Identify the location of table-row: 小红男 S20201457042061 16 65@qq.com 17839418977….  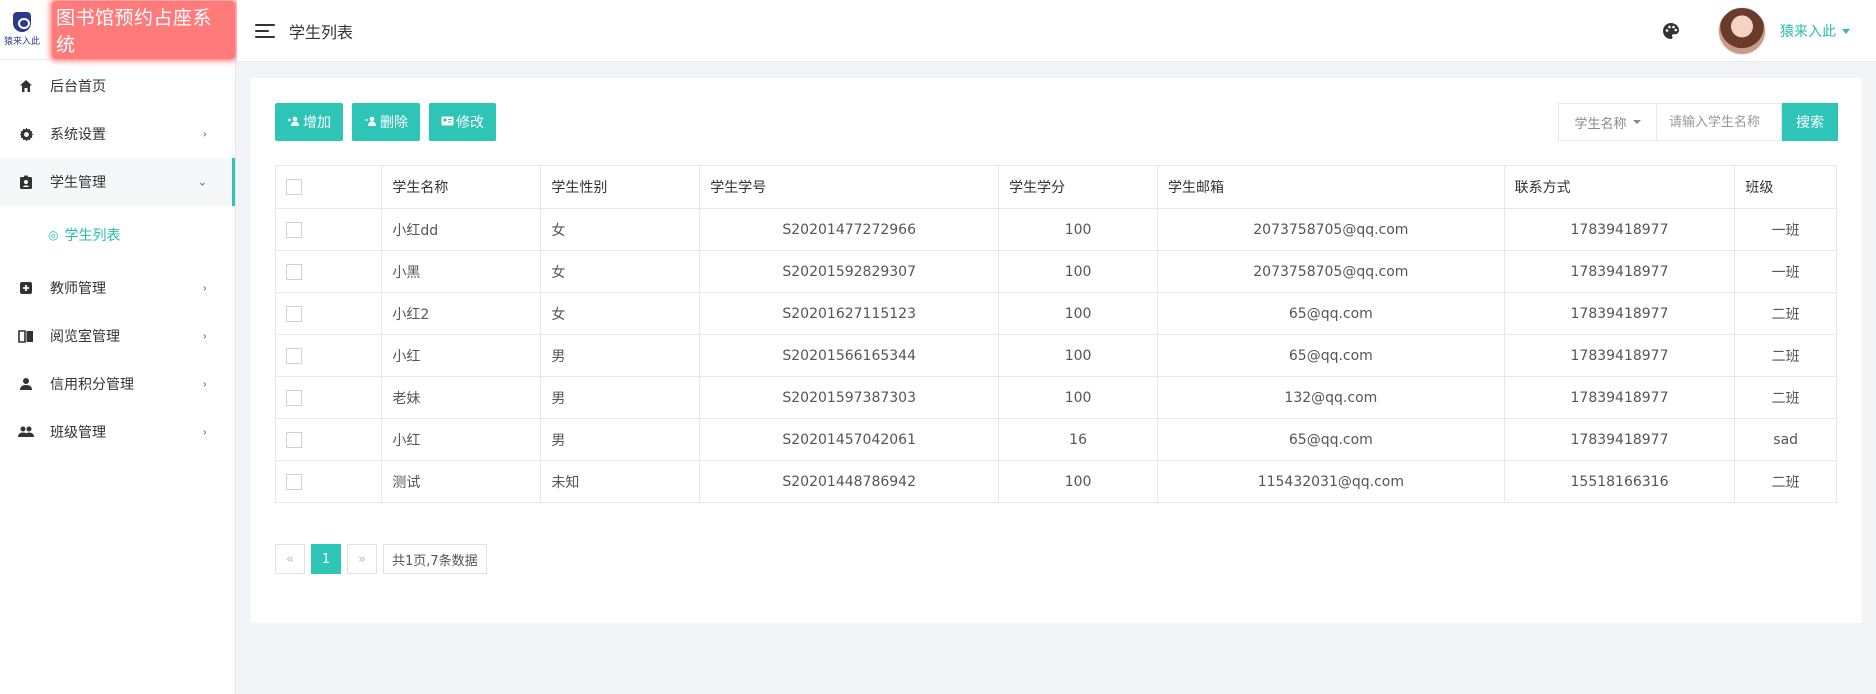
(1055, 439).